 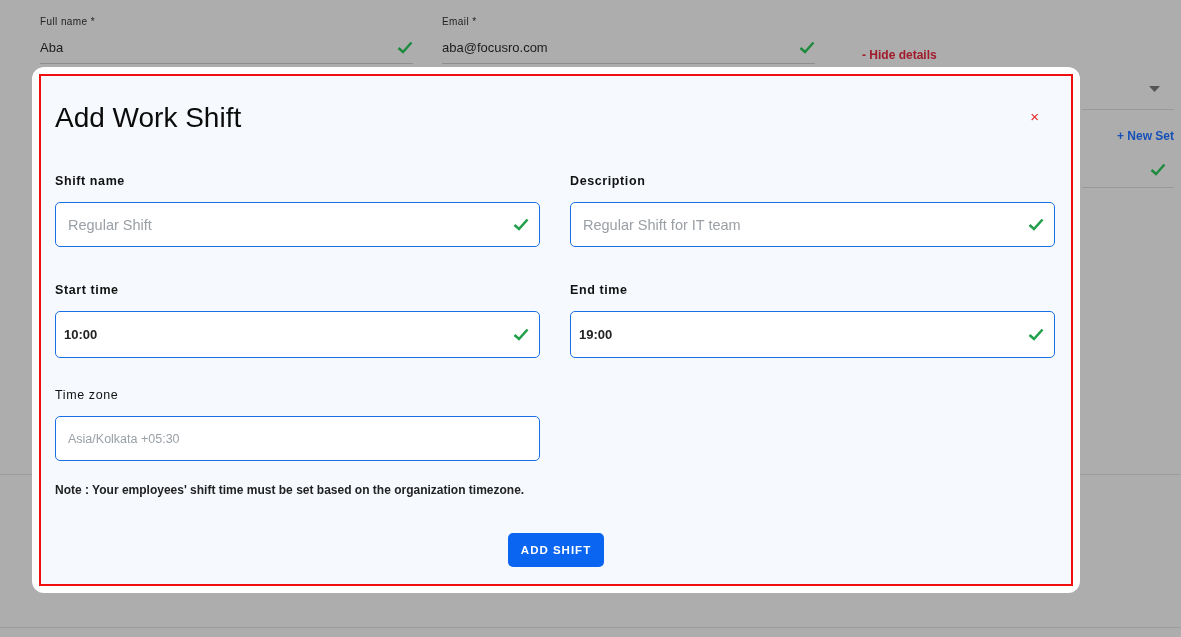 What do you see at coordinates (297, 224) in the screenshot?
I see `input-field: Regular Shift` at bounding box center [297, 224].